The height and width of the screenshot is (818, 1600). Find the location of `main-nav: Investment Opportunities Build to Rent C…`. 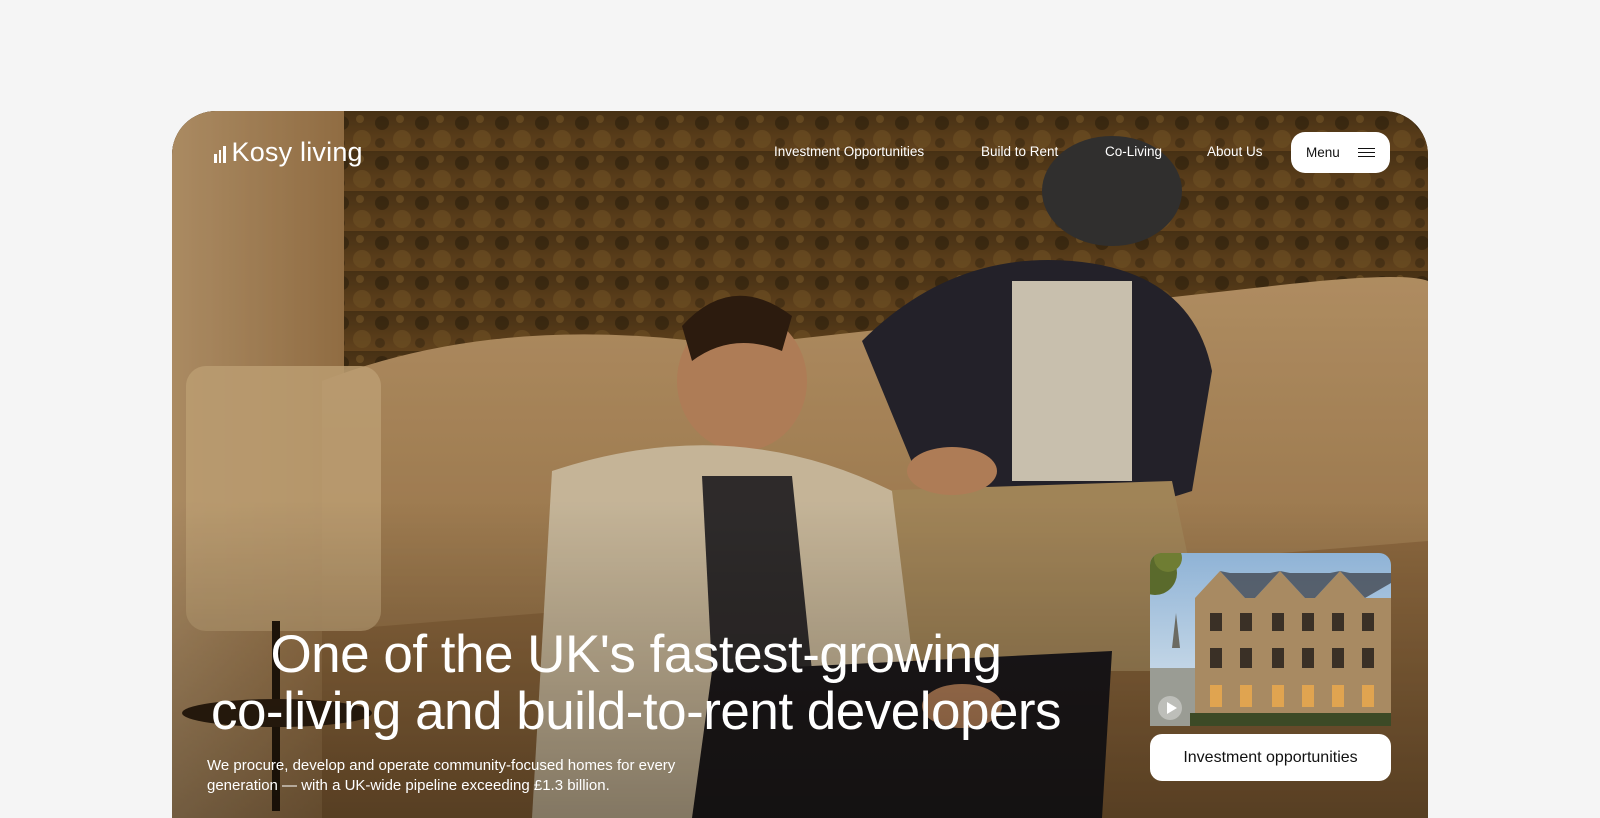

main-nav: Investment Opportunities Build to Rent C… is located at coordinates (800, 154).